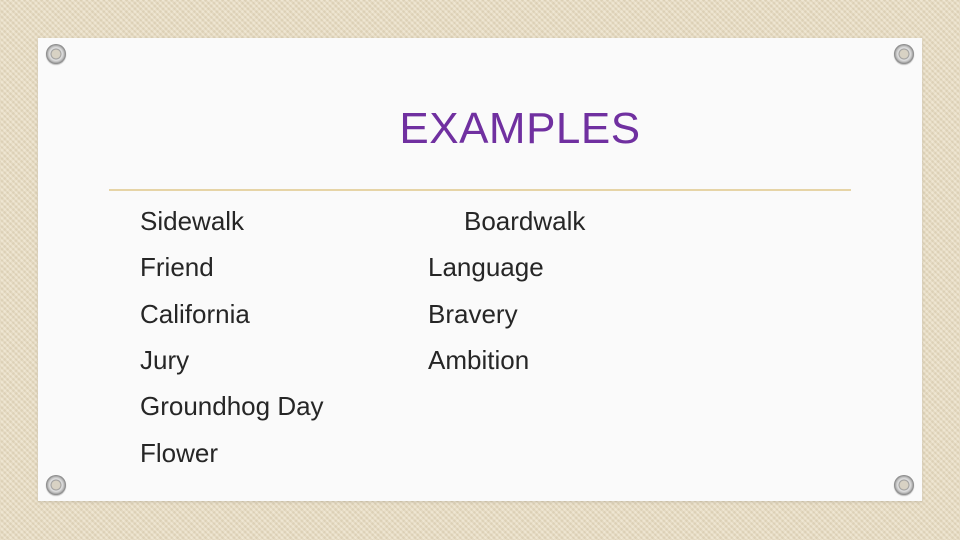 The width and height of the screenshot is (960, 540). I want to click on left-list-item: Jury, so click(165, 360).